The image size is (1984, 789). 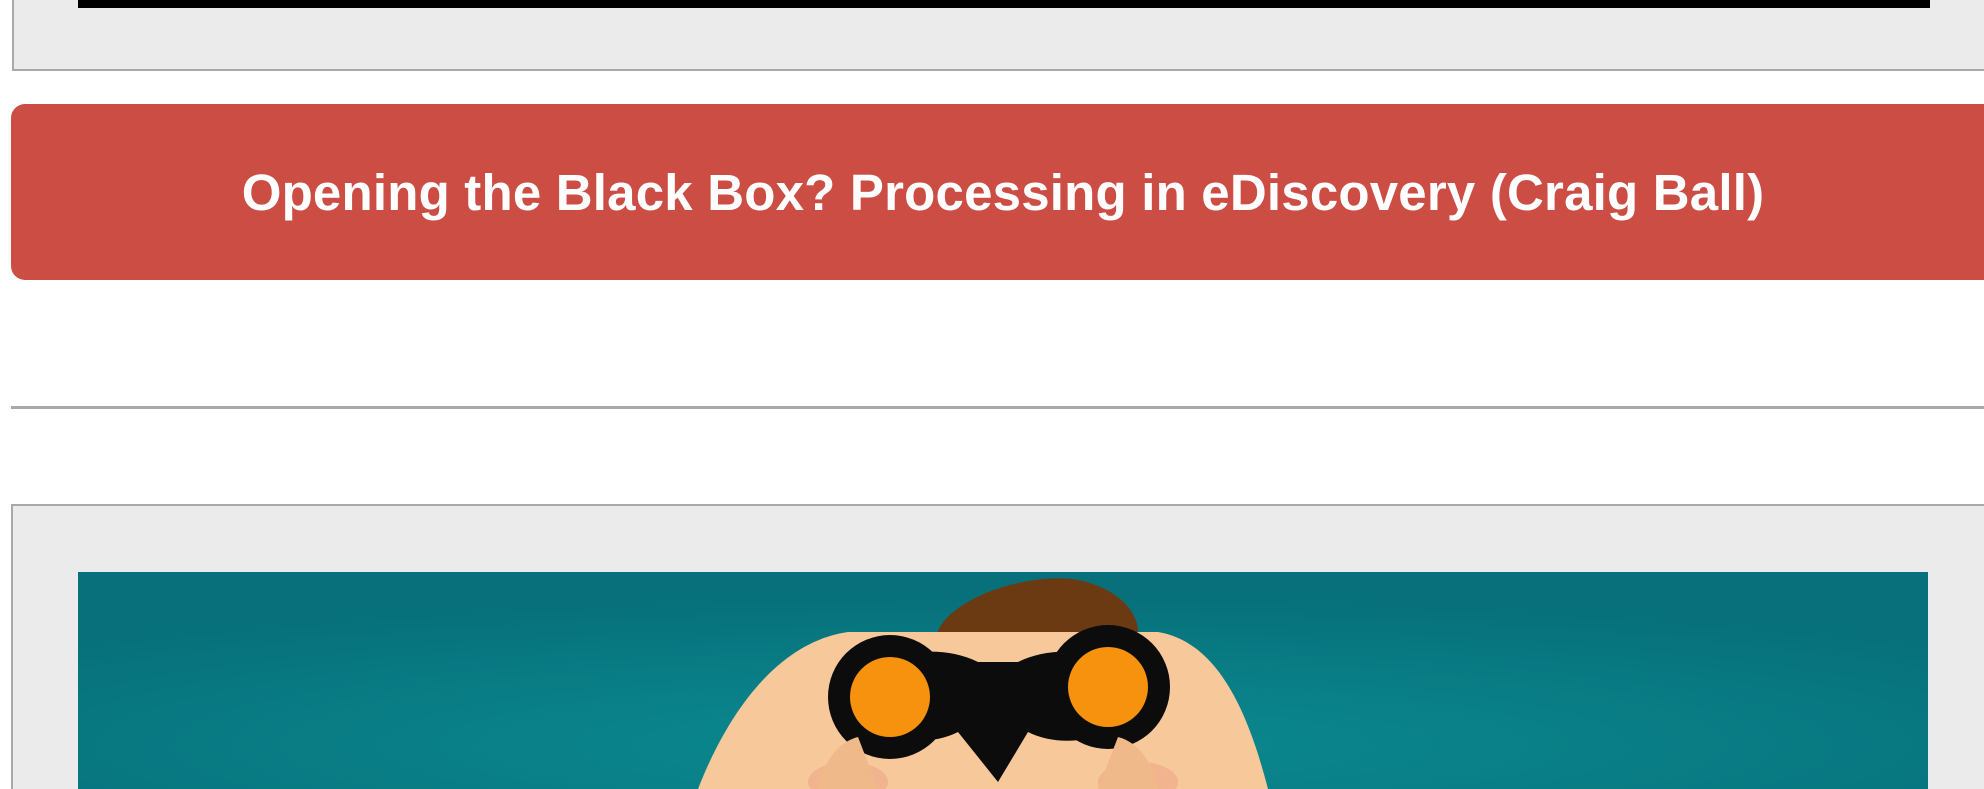 I want to click on previous-post-image, so click(x=1004, y=4).